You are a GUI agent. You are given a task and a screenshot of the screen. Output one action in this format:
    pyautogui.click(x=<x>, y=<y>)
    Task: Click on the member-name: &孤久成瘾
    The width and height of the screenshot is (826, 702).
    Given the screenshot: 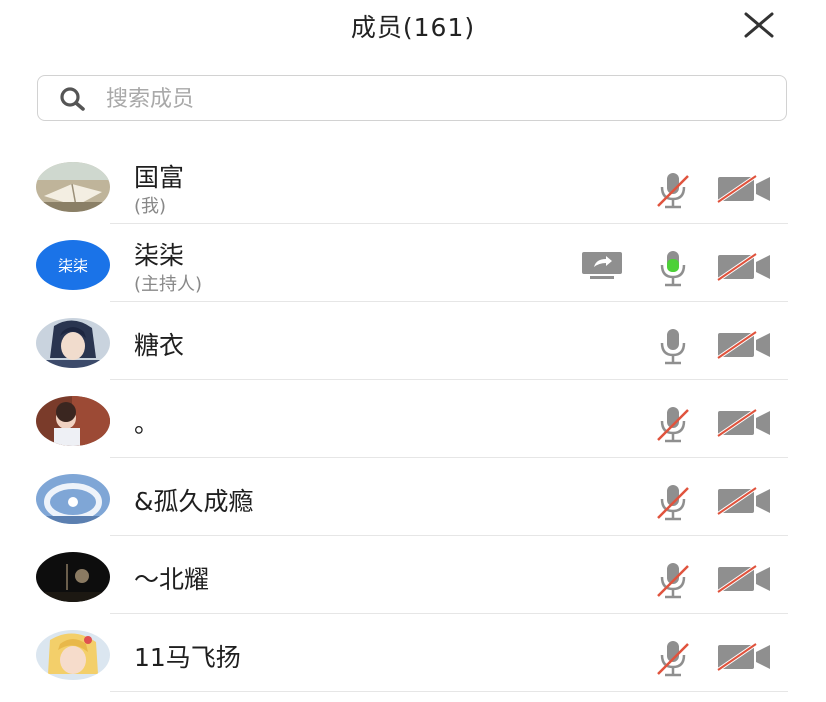 What is the action you would take?
    pyautogui.click(x=194, y=501)
    